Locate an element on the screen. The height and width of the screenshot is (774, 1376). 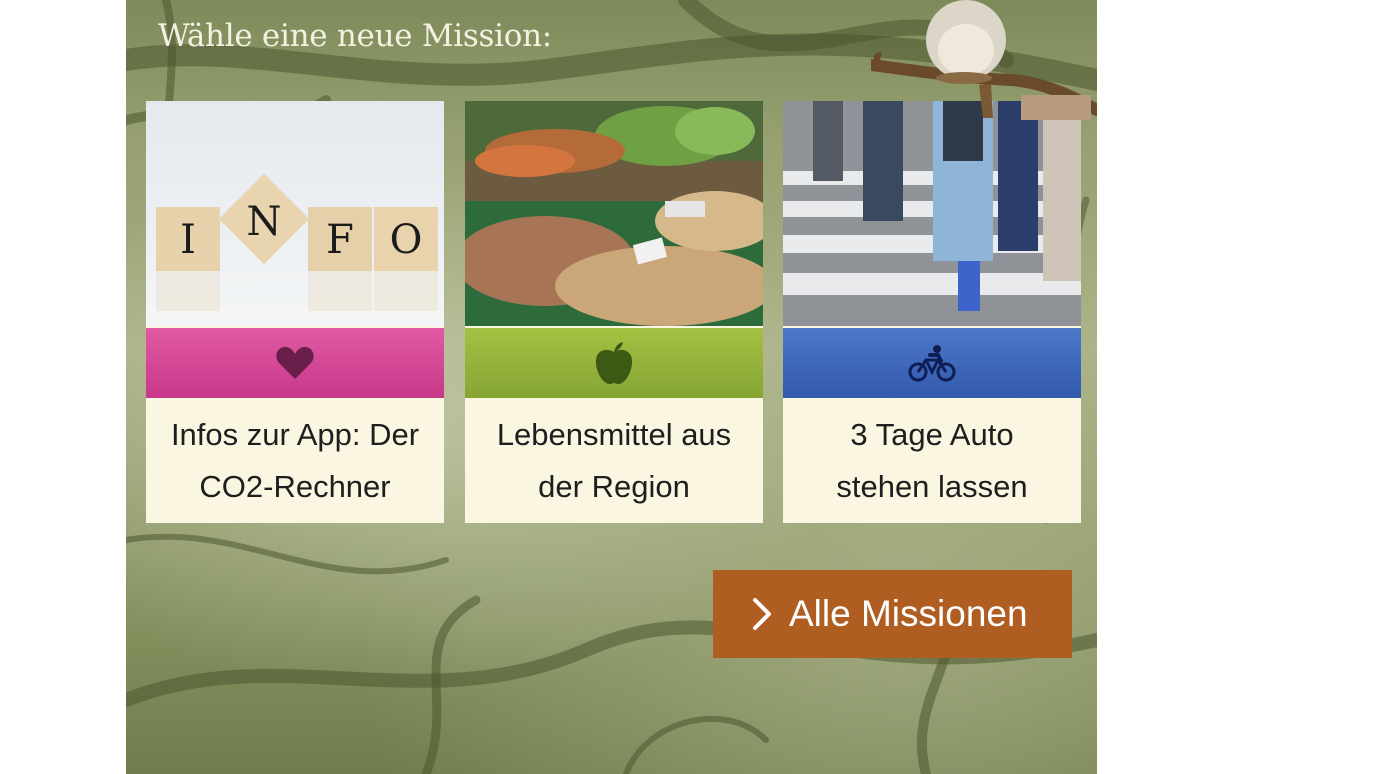
apple-icon is located at coordinates (614, 363).